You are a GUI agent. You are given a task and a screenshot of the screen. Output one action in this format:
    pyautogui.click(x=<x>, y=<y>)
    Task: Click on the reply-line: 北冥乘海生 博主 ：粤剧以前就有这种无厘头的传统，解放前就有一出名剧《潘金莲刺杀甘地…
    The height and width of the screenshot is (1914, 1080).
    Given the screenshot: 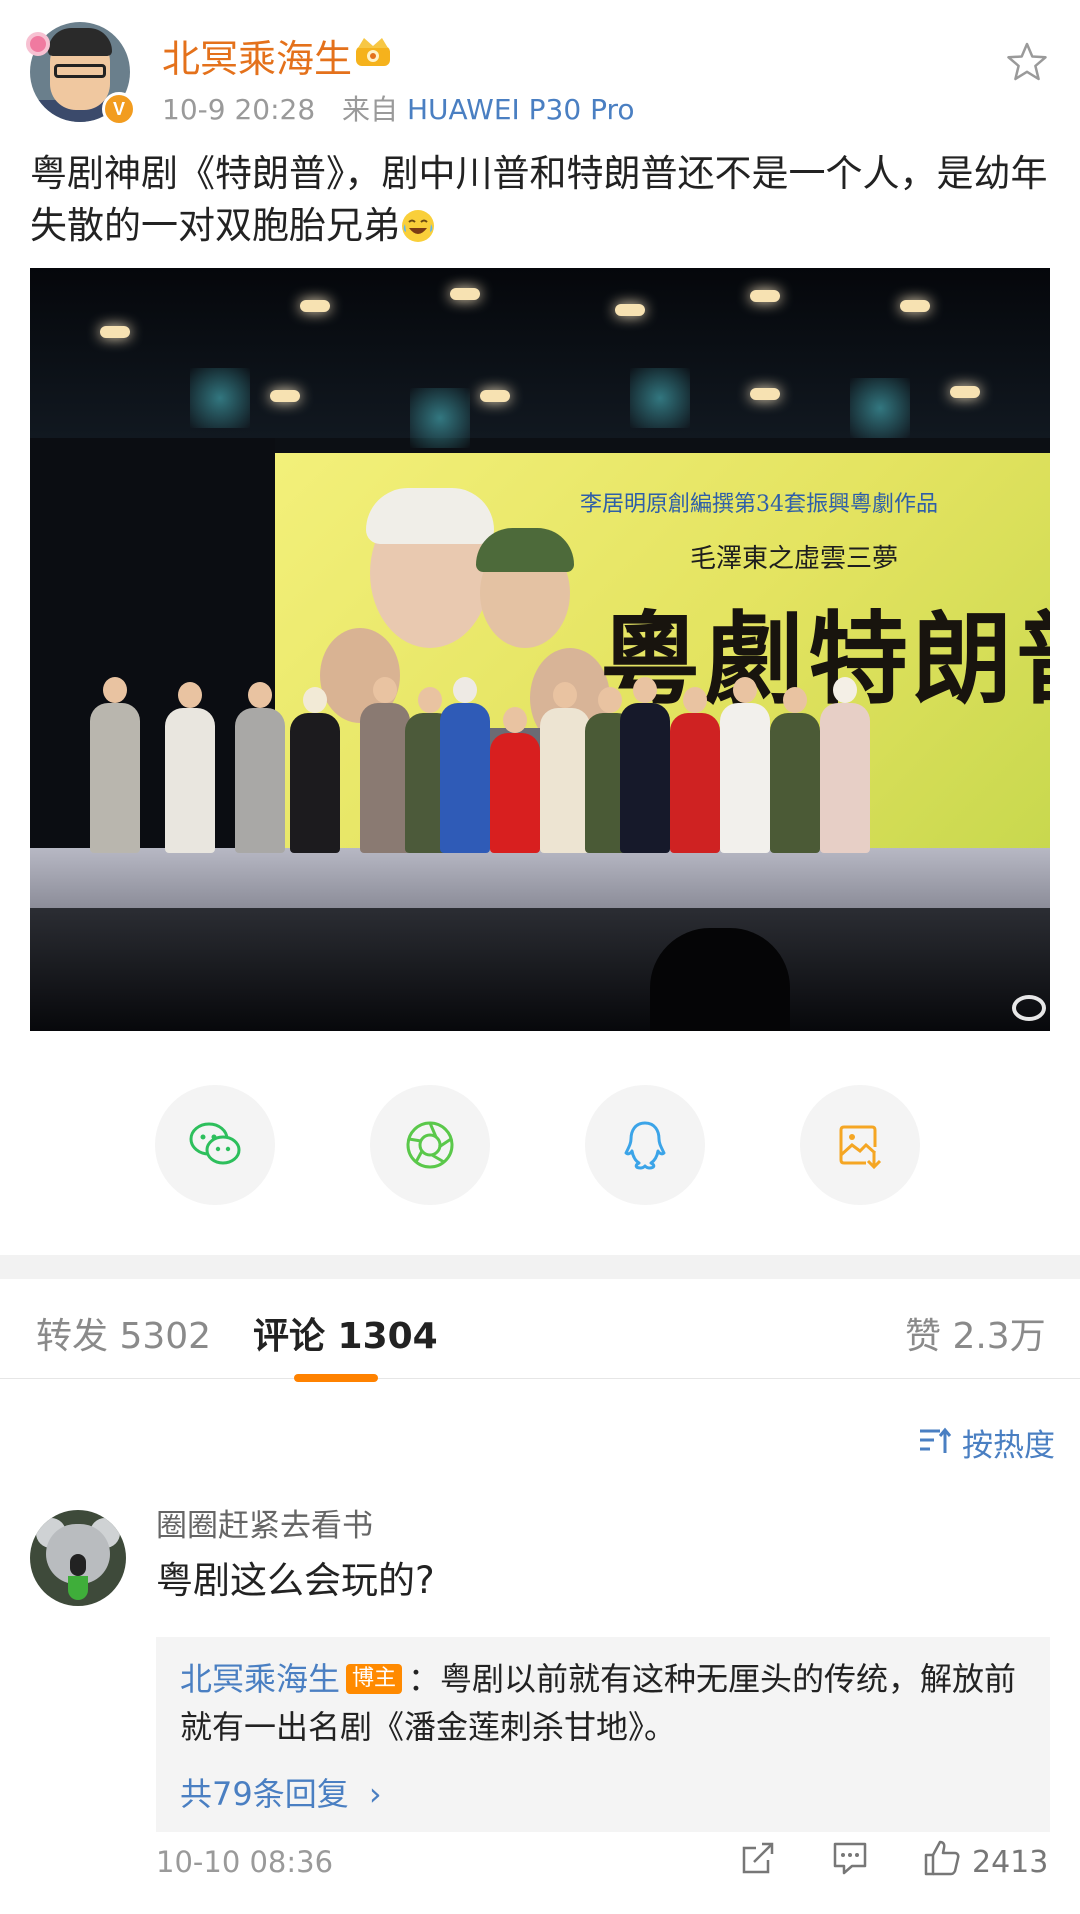 What is the action you would take?
    pyautogui.click(x=610, y=1703)
    